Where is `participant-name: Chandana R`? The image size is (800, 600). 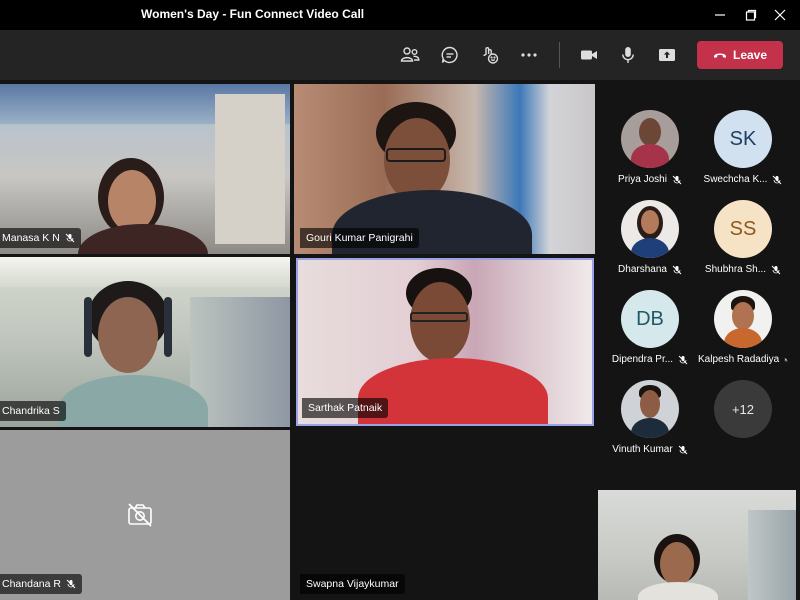 participant-name: Chandana R is located at coordinates (31, 584).